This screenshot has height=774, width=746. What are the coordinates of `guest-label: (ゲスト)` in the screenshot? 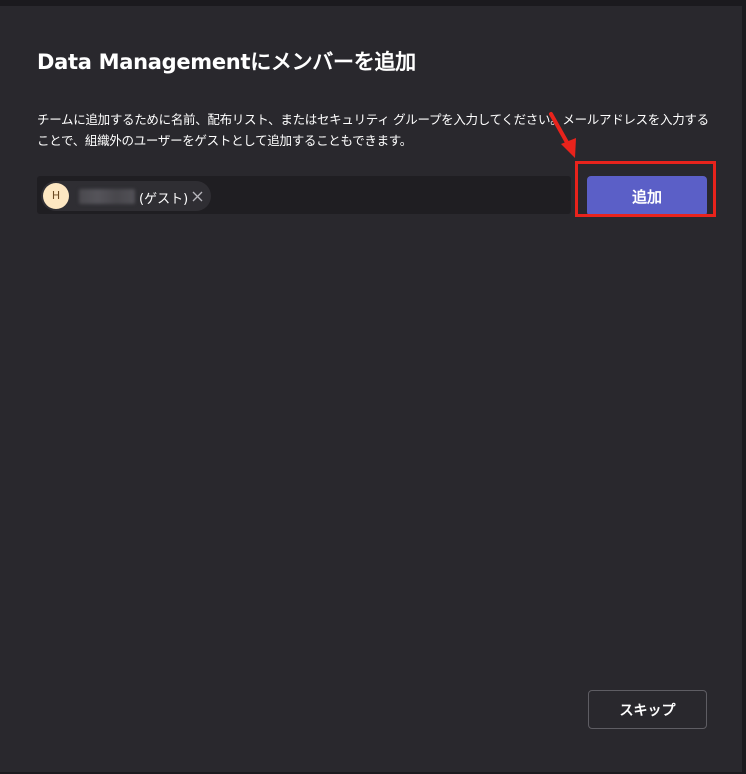 It's located at (164, 199).